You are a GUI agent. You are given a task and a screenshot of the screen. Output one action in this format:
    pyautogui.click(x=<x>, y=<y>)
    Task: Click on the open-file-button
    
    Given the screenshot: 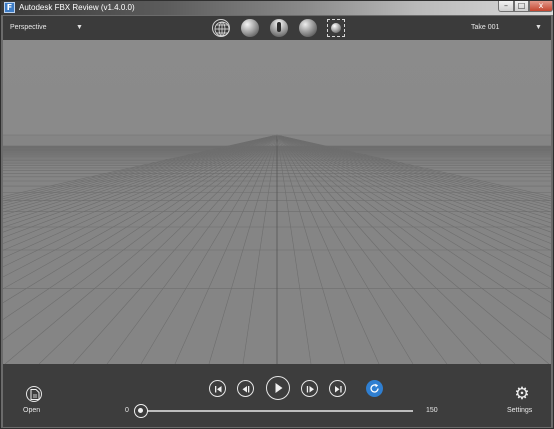 What is the action you would take?
    pyautogui.click(x=34, y=394)
    